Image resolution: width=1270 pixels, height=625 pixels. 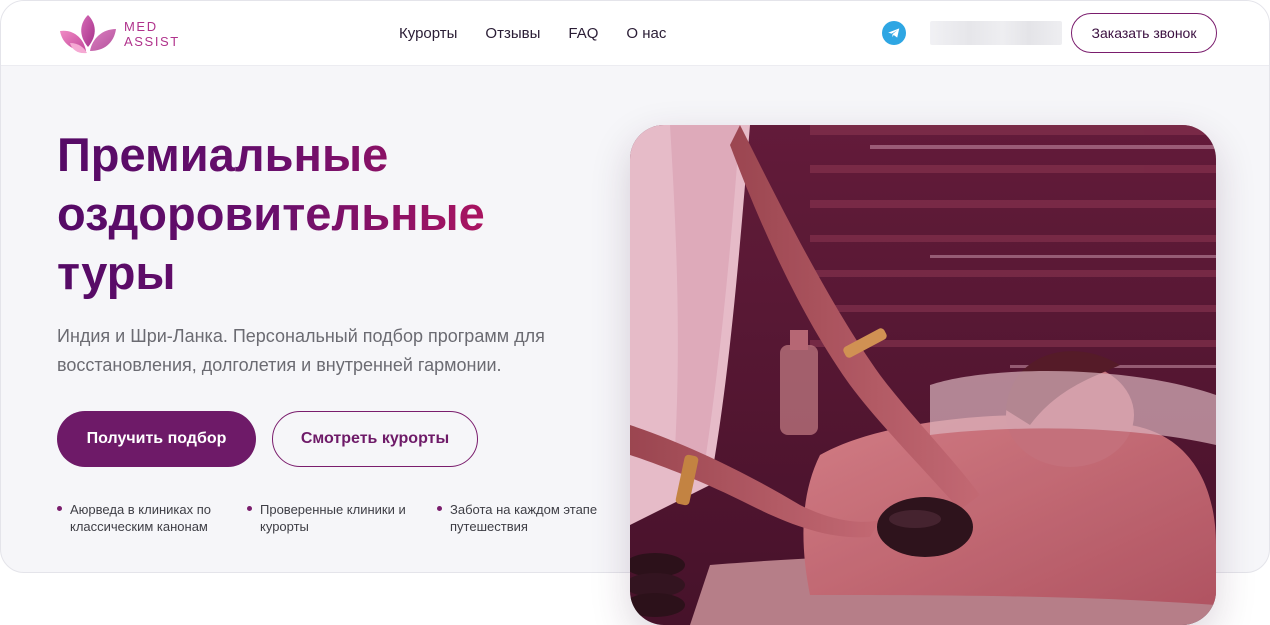 I want to click on nav-item-about: О нас, so click(x=646, y=33).